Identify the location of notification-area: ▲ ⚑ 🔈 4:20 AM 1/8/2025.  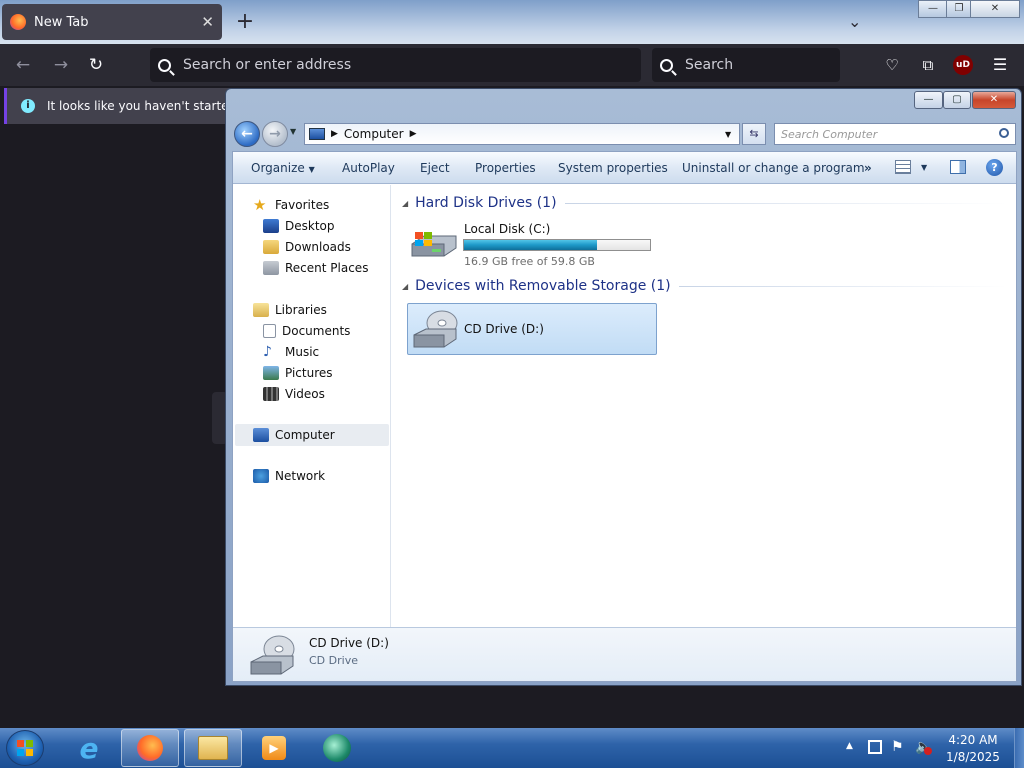
(932, 748).